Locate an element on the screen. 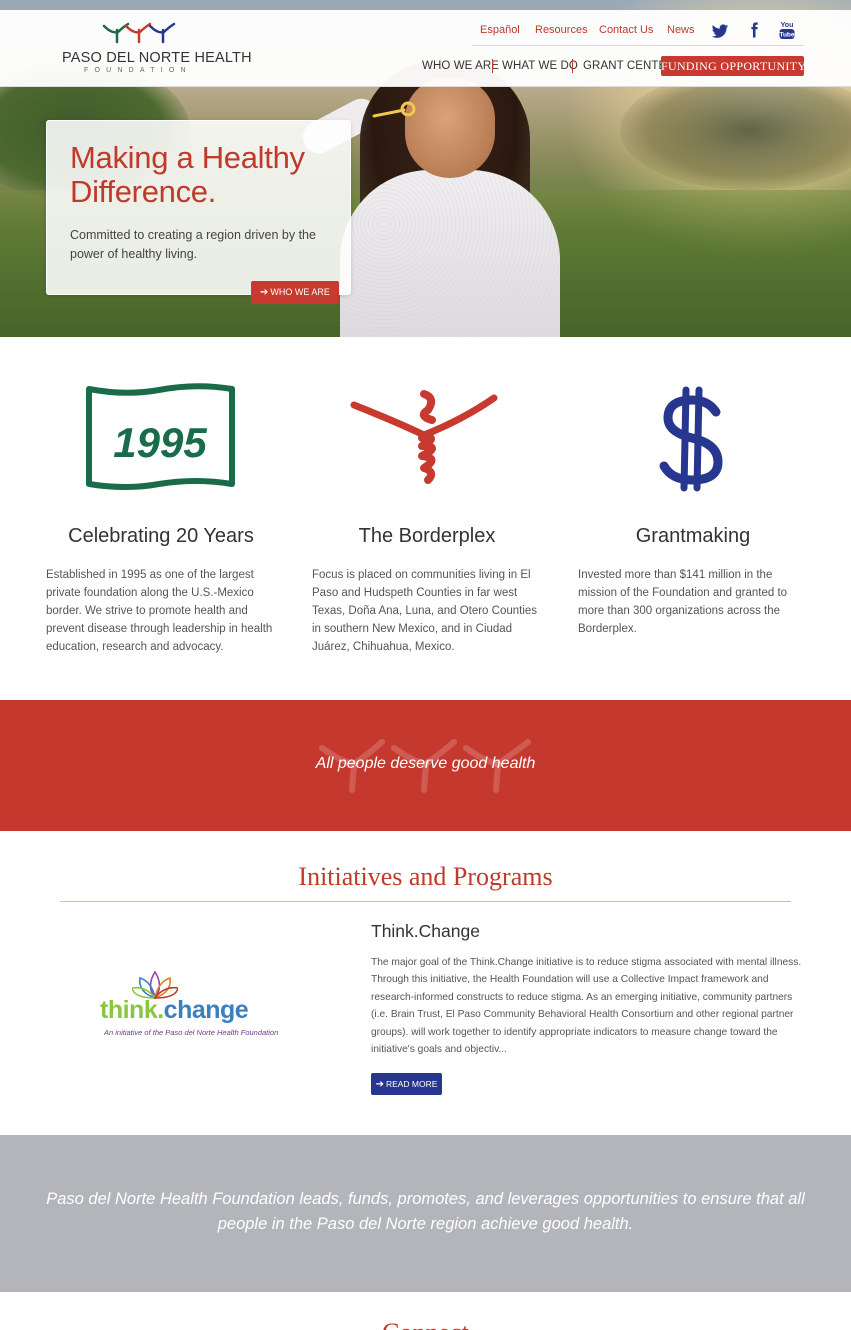 This screenshot has width=851, height=1330. hero-title: Making a Healthy Difference. is located at coordinates (187, 174).